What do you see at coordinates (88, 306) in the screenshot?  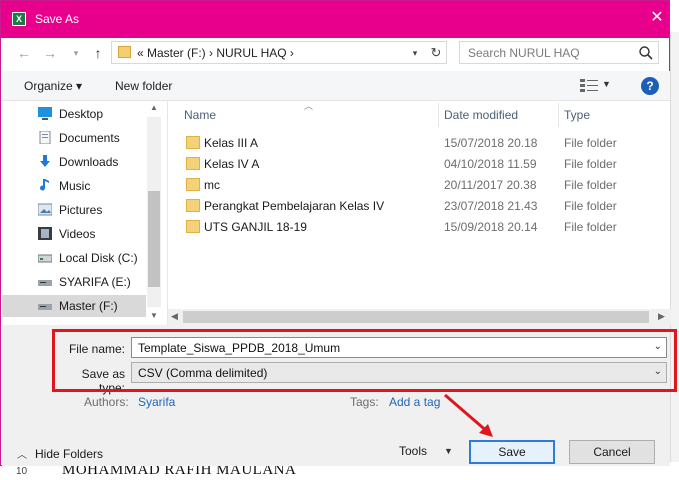 I see `sidebar-item-label: Master (F:)` at bounding box center [88, 306].